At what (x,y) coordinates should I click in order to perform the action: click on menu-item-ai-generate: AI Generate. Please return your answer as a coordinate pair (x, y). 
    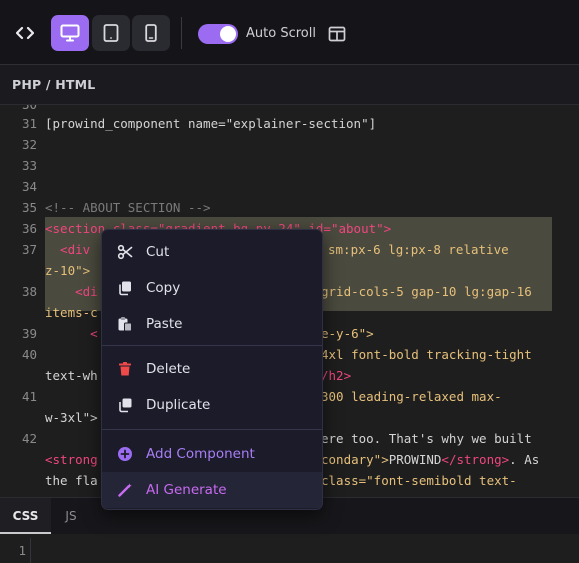
    Looking at the image, I should click on (212, 490).